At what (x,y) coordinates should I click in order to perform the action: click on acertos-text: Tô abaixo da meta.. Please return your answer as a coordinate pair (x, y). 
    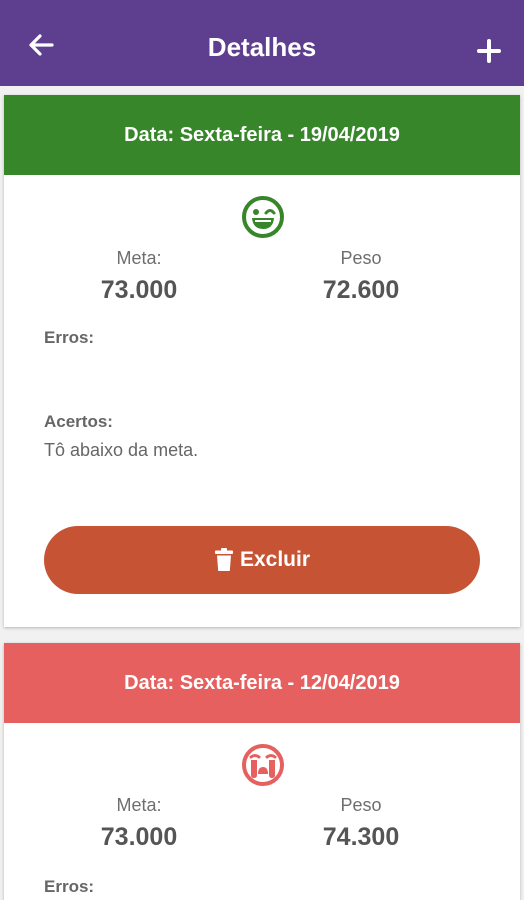
    Looking at the image, I should click on (121, 450).